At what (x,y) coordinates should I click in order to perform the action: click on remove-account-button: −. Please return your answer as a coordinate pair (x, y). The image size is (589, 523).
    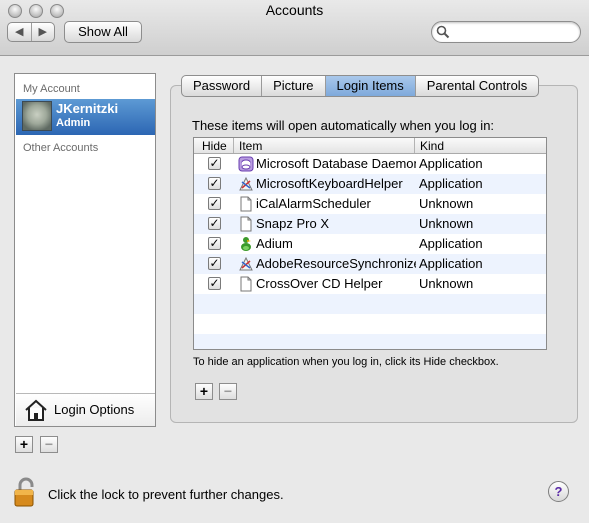
    Looking at the image, I should click on (49, 444).